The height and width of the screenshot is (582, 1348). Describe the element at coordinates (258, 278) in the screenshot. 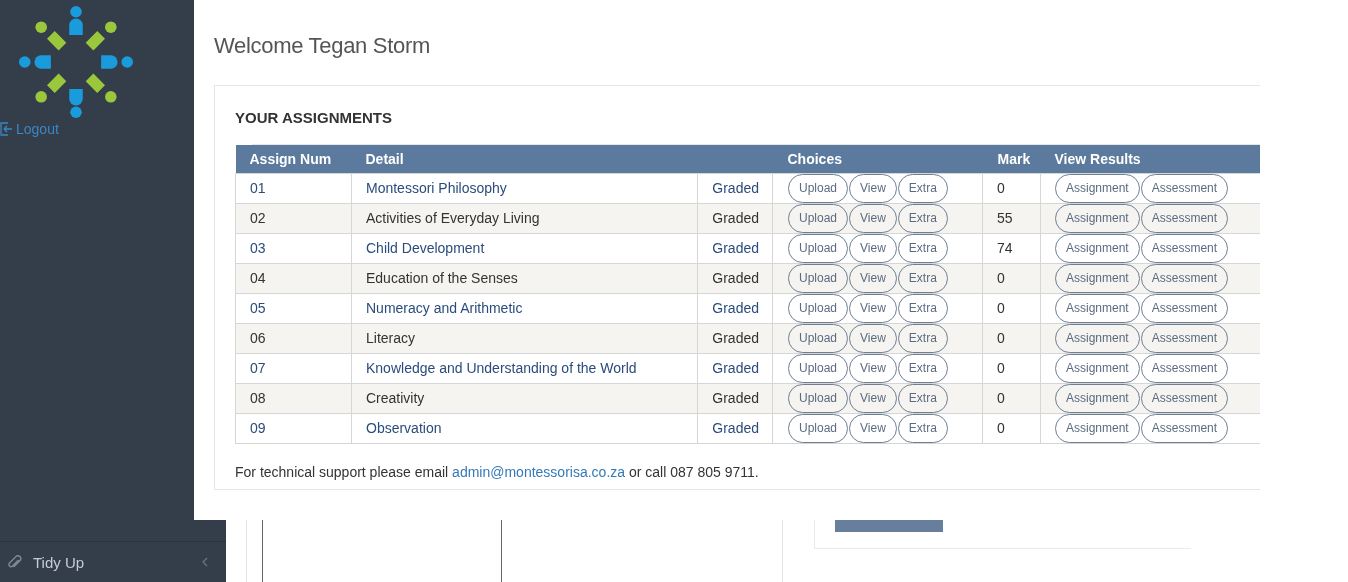

I see `assignment-number: 04` at that location.